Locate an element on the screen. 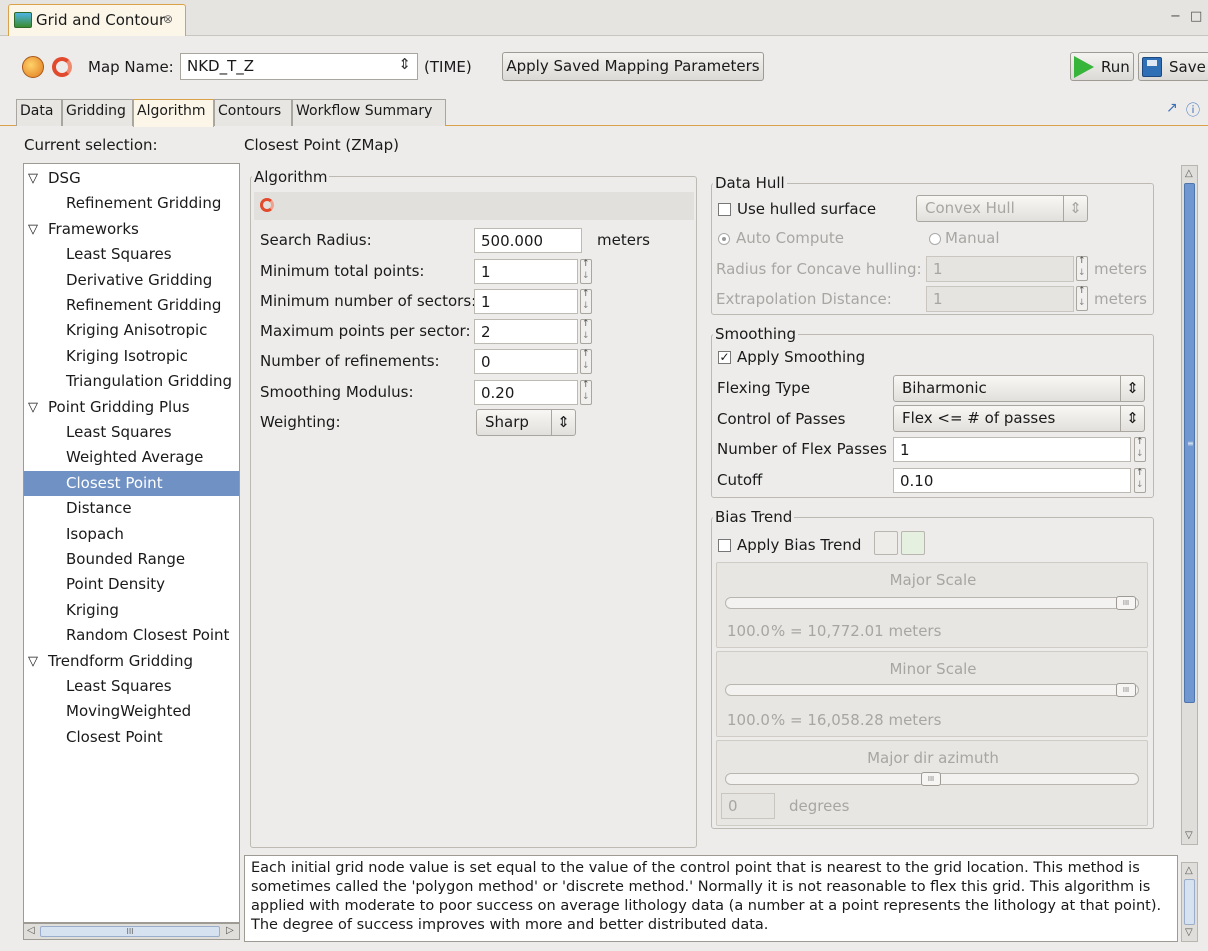 Image resolution: width=1208 pixels, height=951 pixels. tree-item-label: Derivative Gridding is located at coordinates (139, 279).